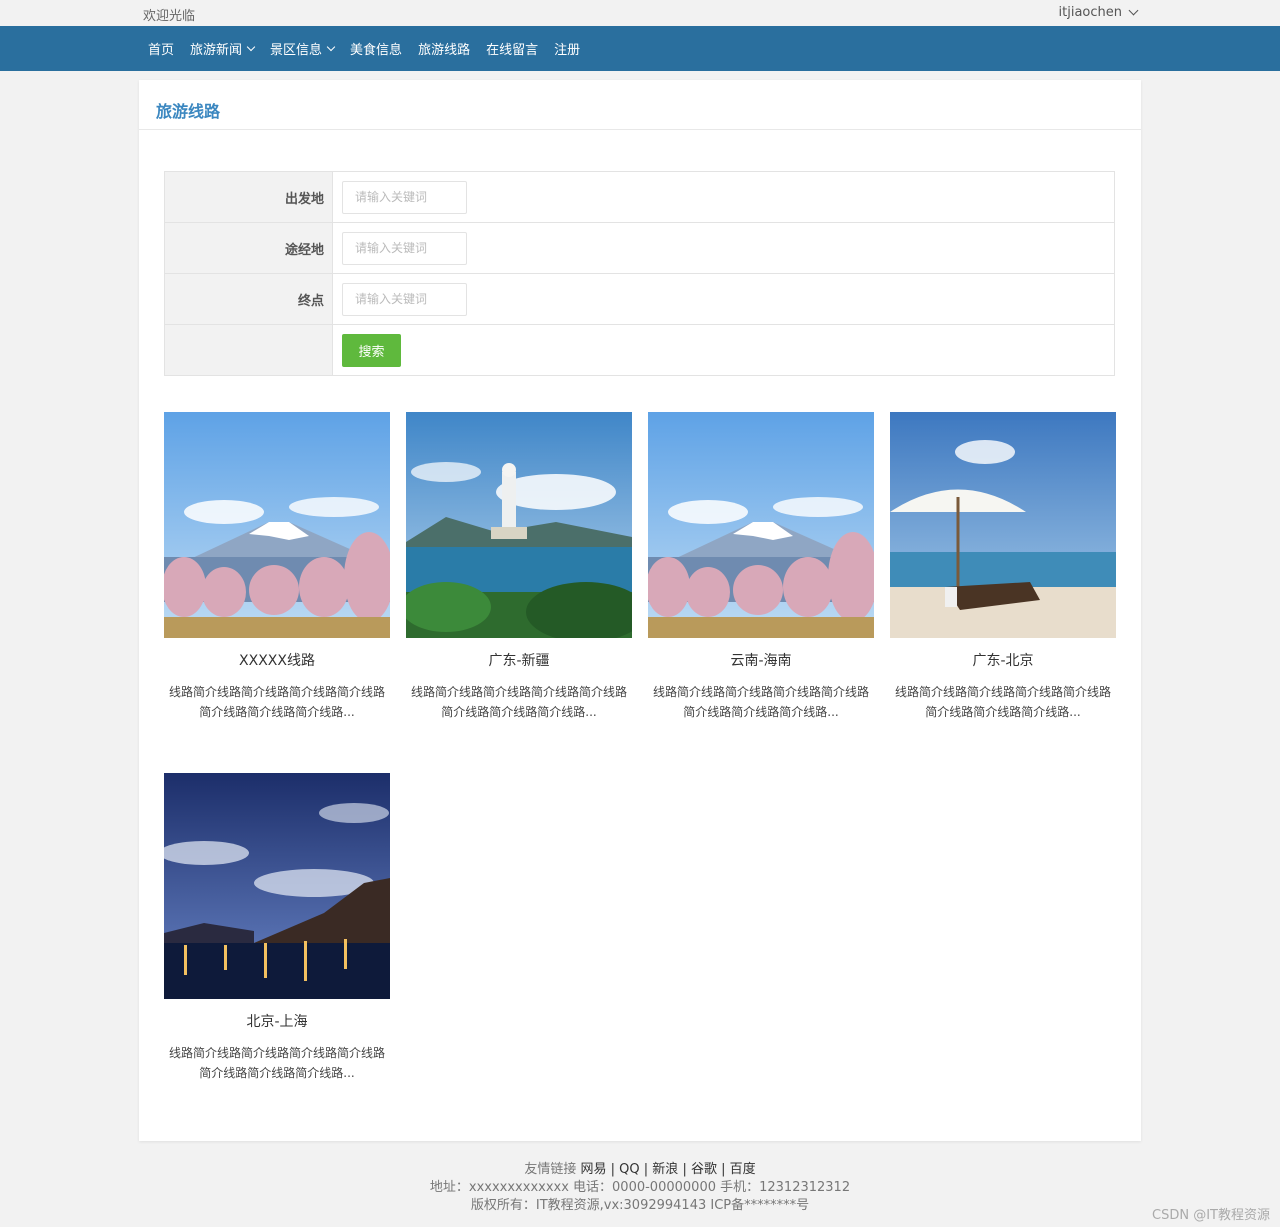 Image resolution: width=1280 pixels, height=1227 pixels. I want to click on nav-label: 在线留言, so click(512, 50).